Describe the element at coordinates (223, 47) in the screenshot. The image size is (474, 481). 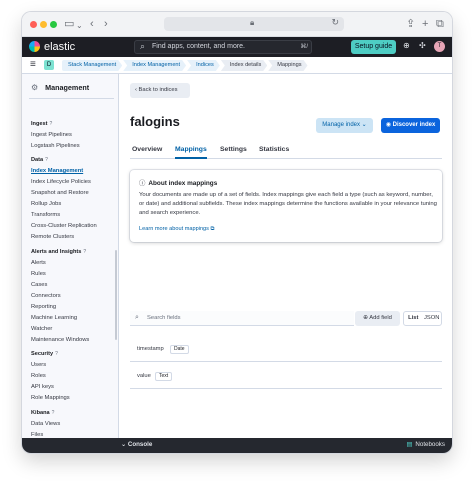
I see `global-search-input: ⌕ Find apps, content, and more. ⌘/` at that location.